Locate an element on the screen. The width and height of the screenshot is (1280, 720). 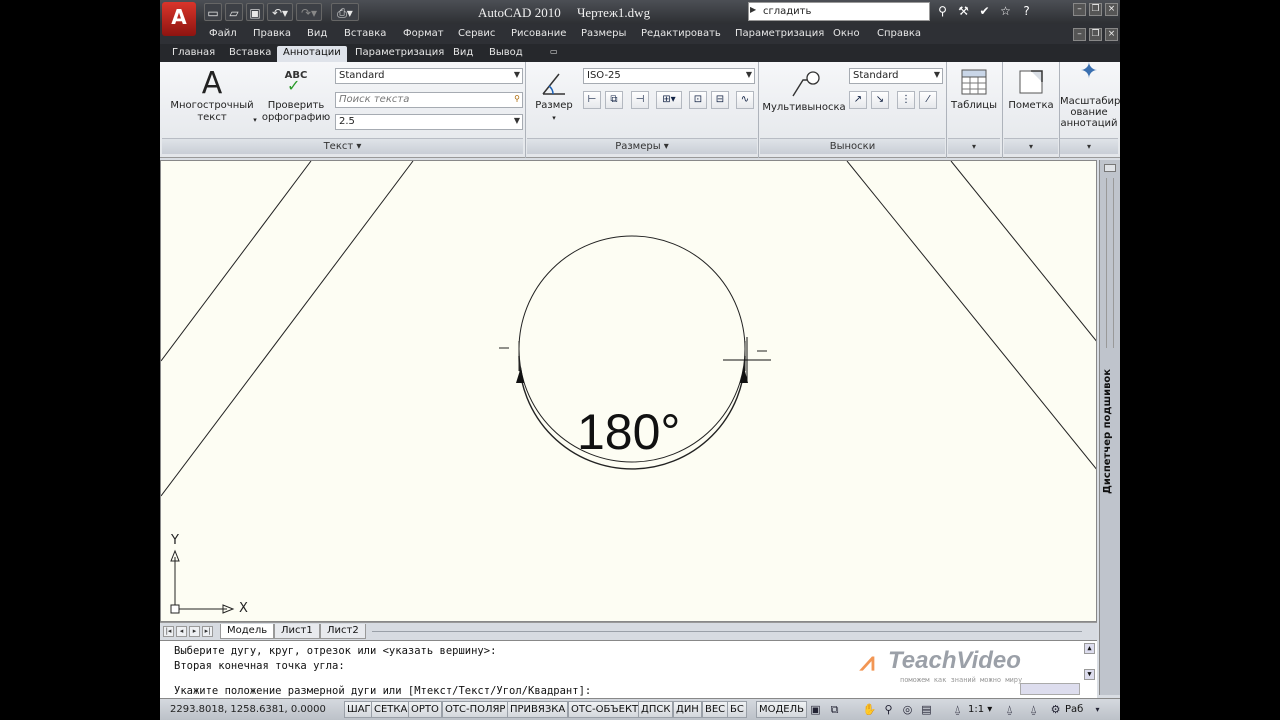
menu-draw: Рисование is located at coordinates (538, 33).